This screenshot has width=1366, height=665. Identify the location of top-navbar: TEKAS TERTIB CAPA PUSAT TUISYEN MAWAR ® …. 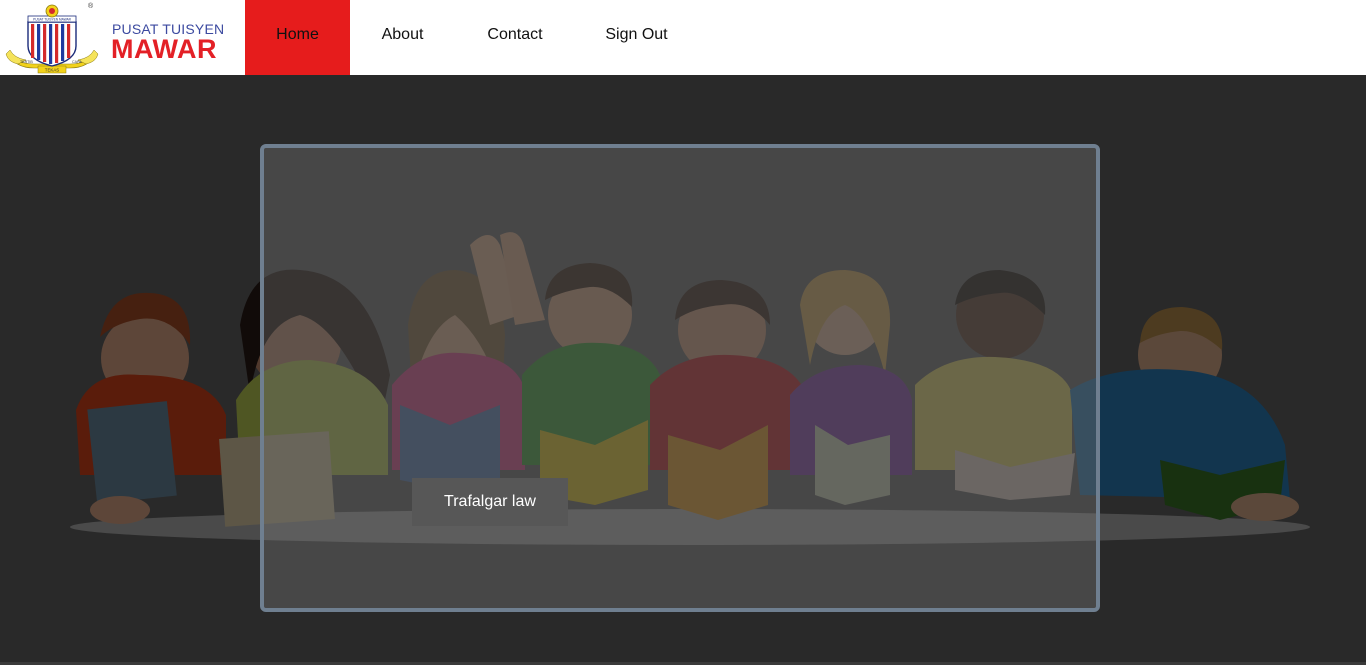
(683, 37).